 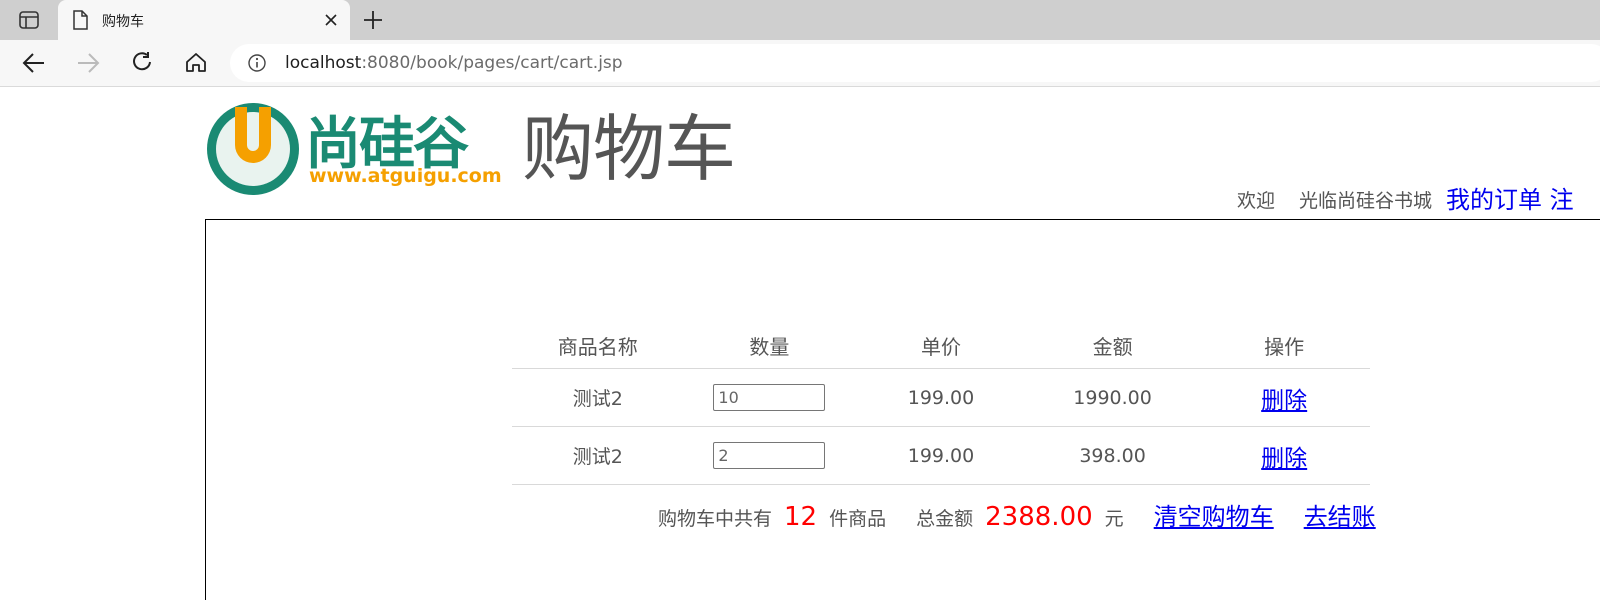 I want to click on page-icon, so click(x=80, y=22).